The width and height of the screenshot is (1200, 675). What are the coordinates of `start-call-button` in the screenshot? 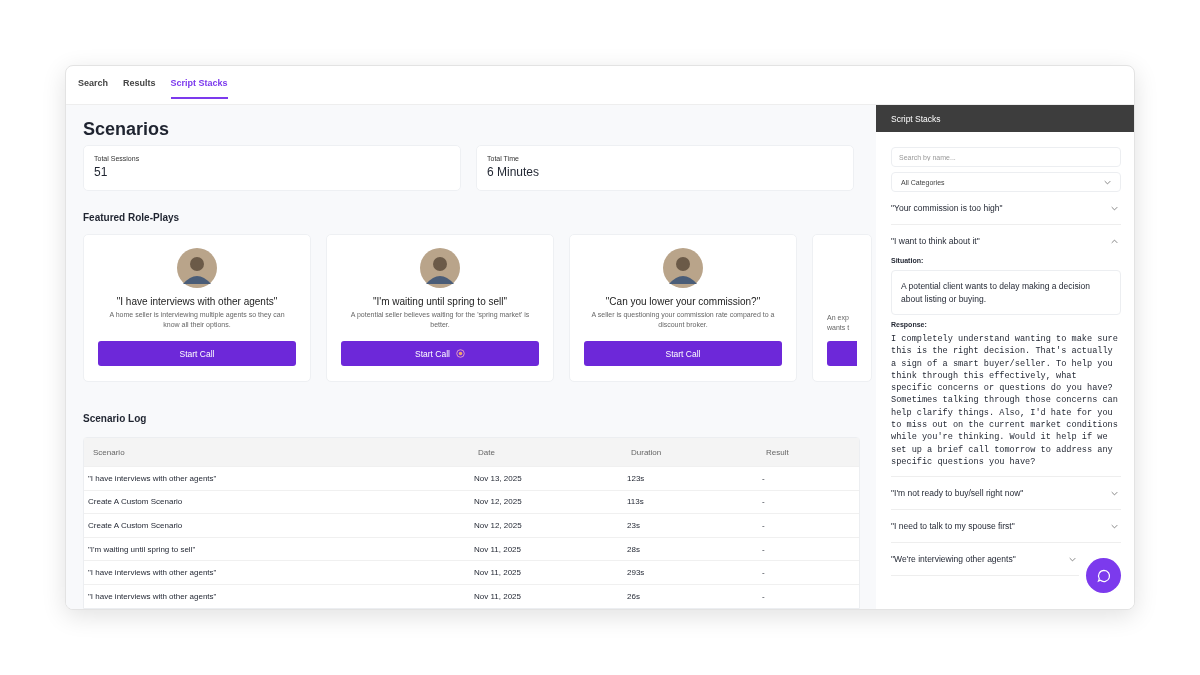 It's located at (842, 353).